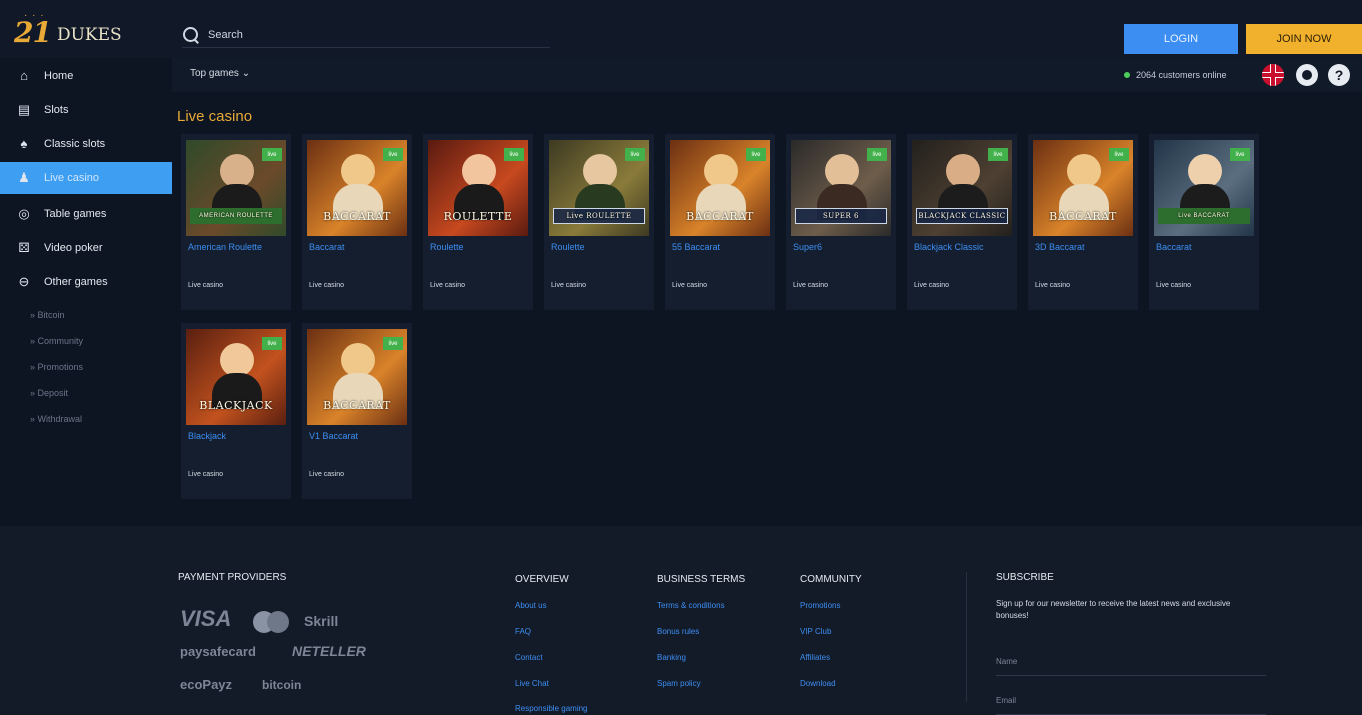 The height and width of the screenshot is (715, 1362). Describe the element at coordinates (206, 618) in the screenshot. I see `visa-logo: VISA` at that location.